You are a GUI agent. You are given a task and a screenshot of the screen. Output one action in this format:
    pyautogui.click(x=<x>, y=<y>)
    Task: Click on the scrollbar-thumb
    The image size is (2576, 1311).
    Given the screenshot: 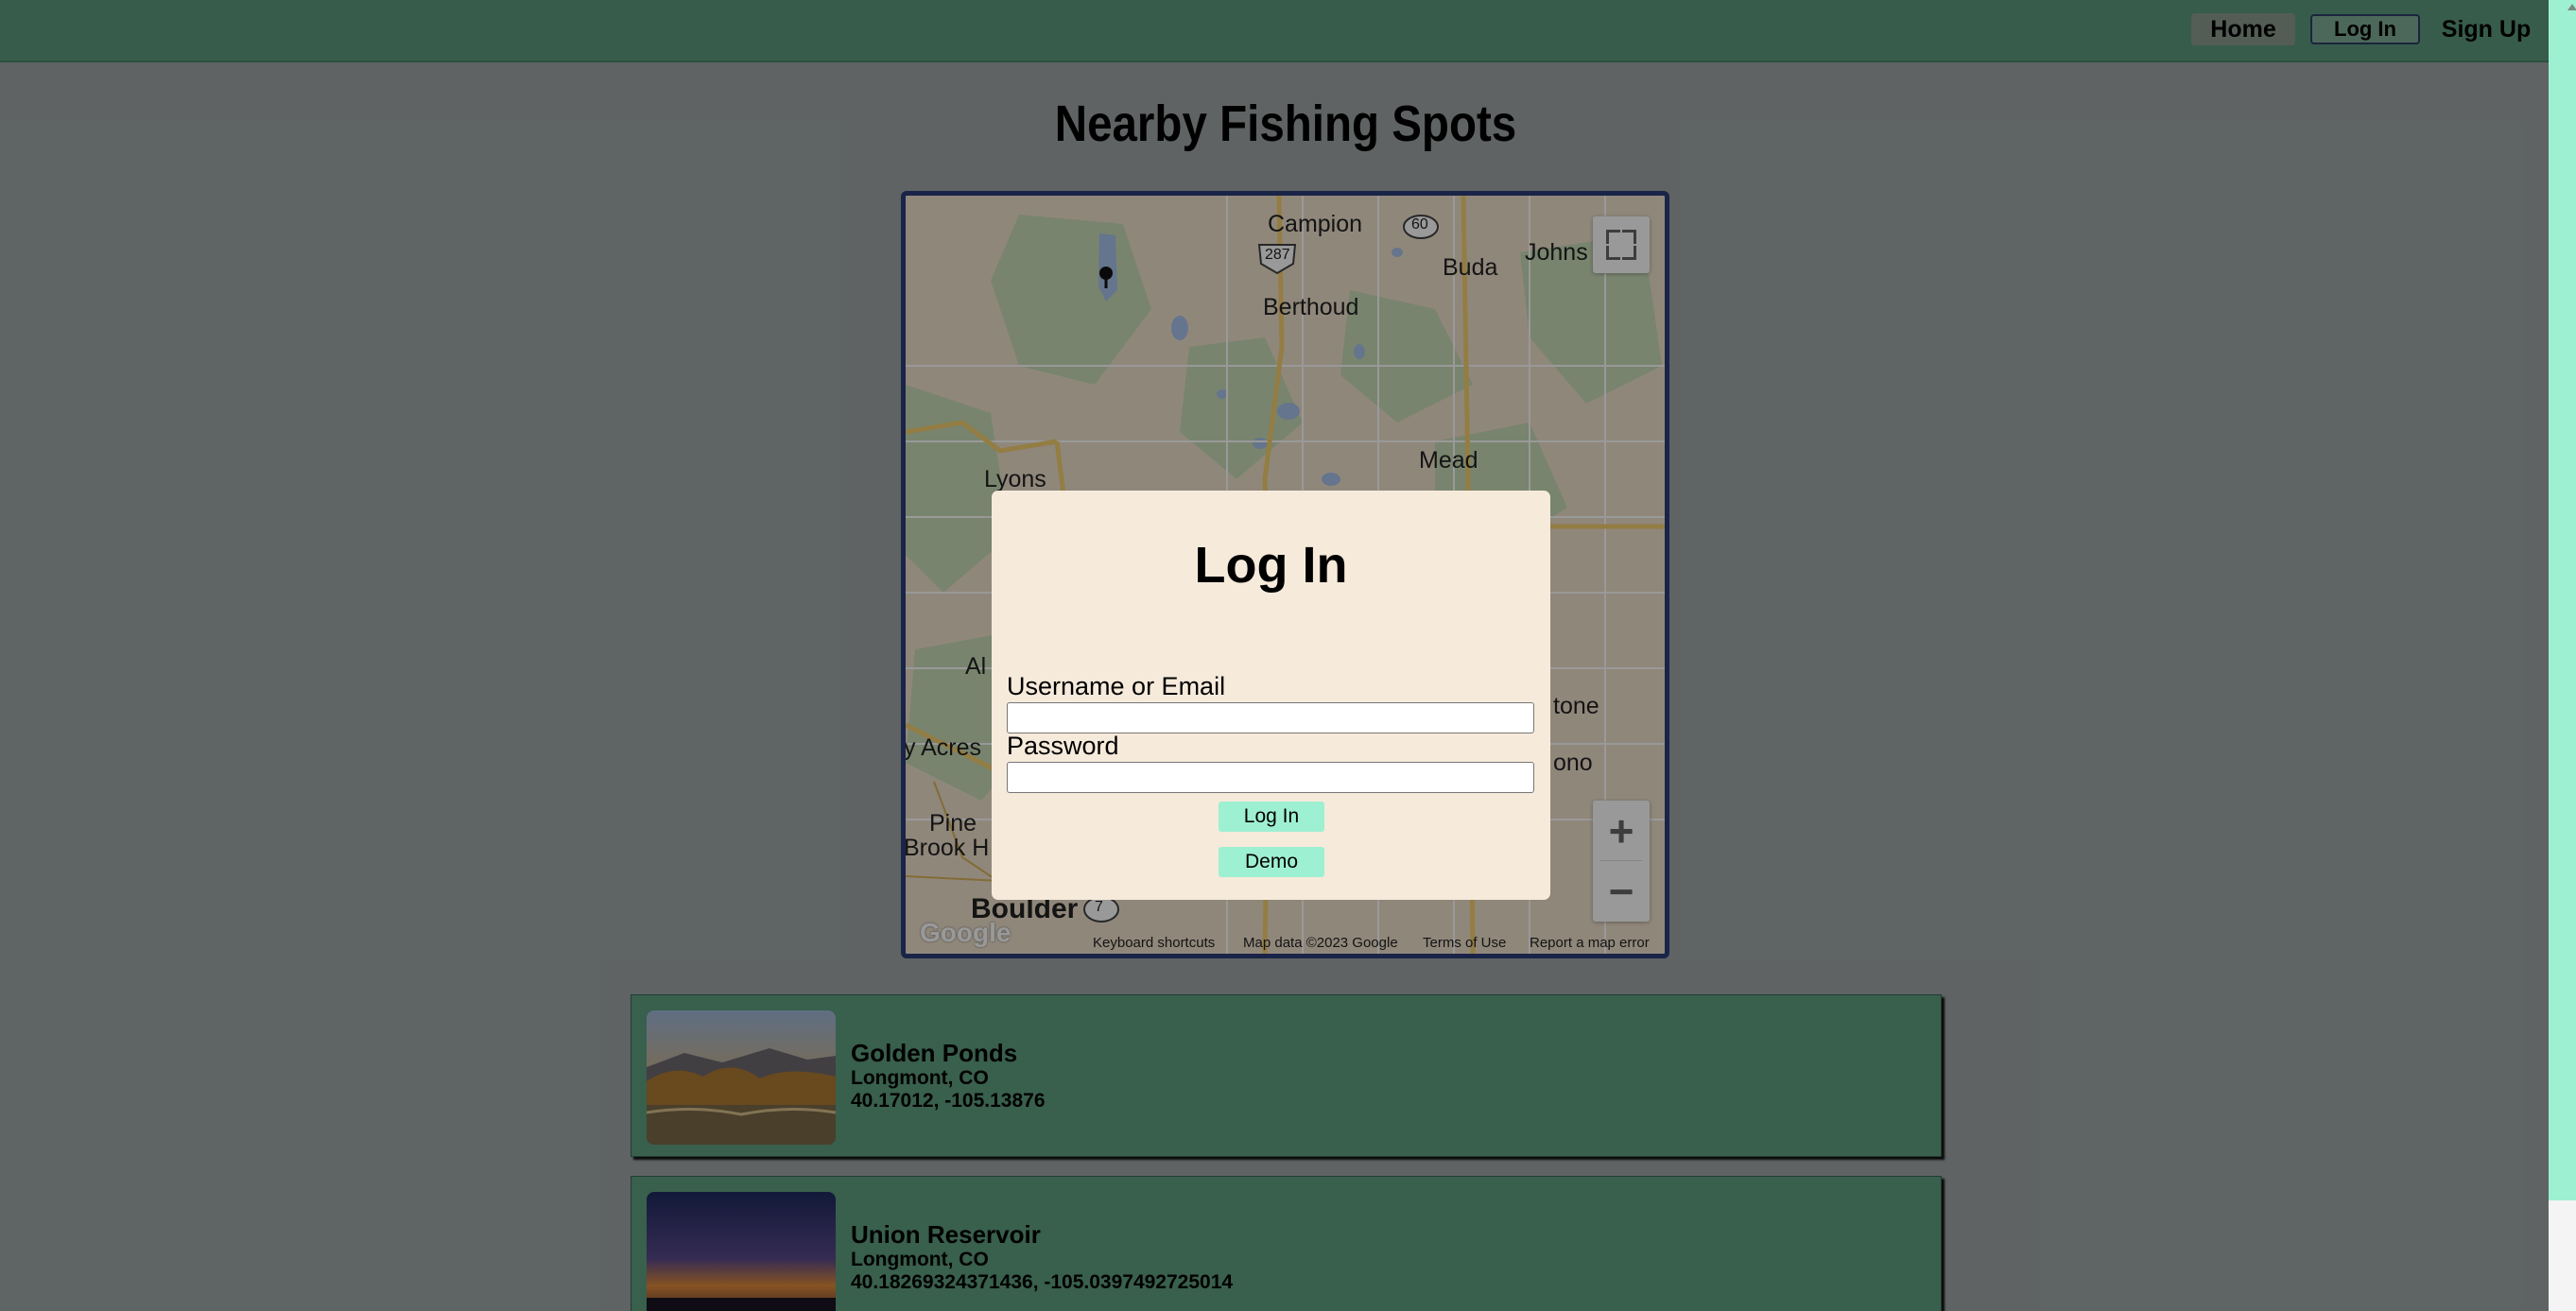 What is the action you would take?
    pyautogui.click(x=2563, y=600)
    